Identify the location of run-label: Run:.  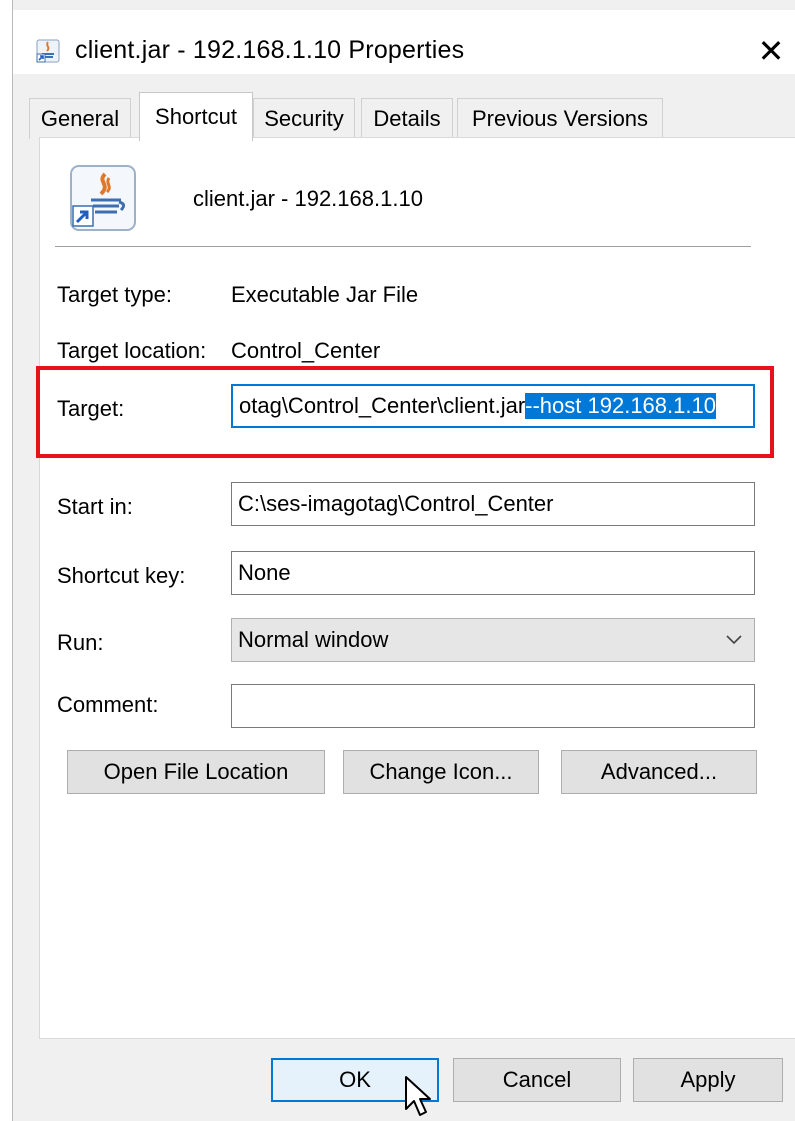
(80, 642).